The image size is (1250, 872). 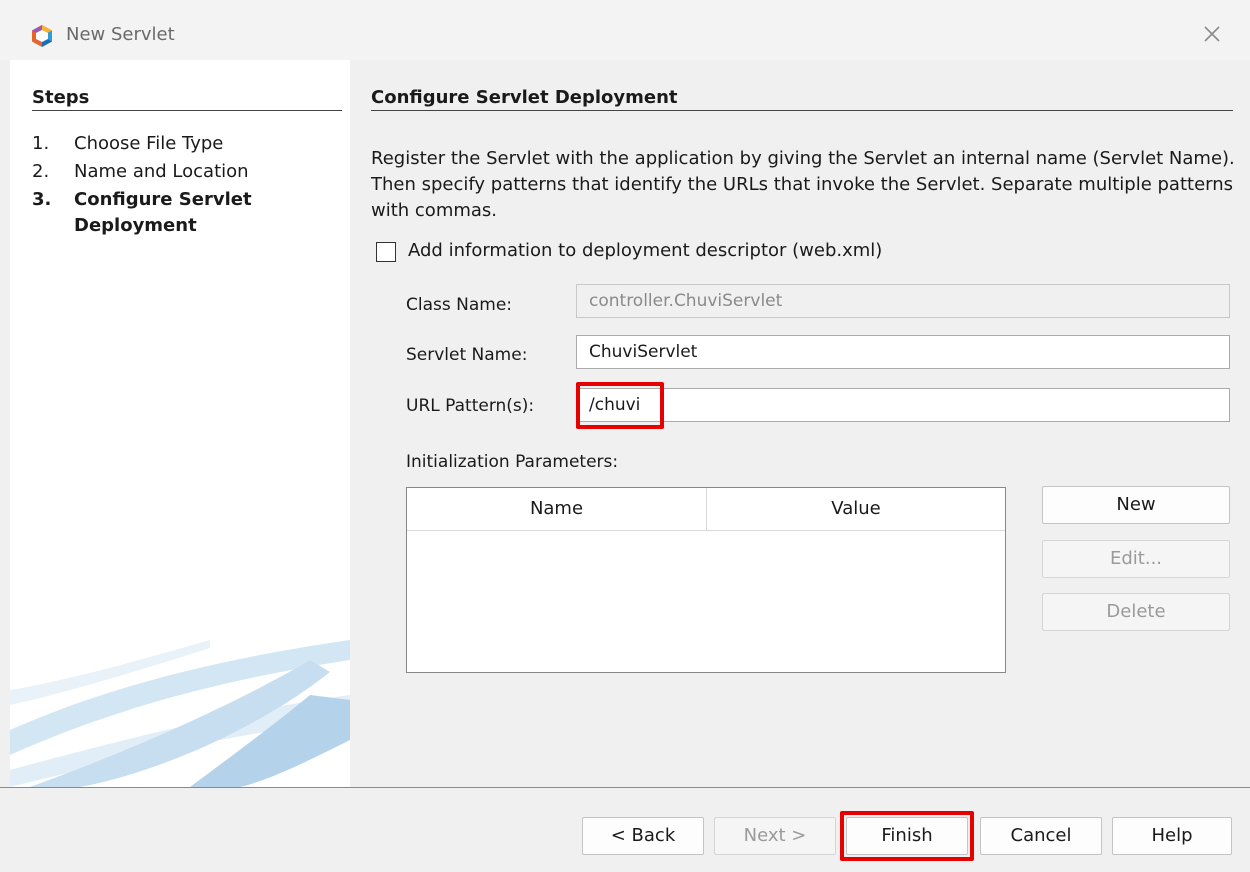 I want to click on init-params-label: Initialization Parameters:, so click(x=512, y=462).